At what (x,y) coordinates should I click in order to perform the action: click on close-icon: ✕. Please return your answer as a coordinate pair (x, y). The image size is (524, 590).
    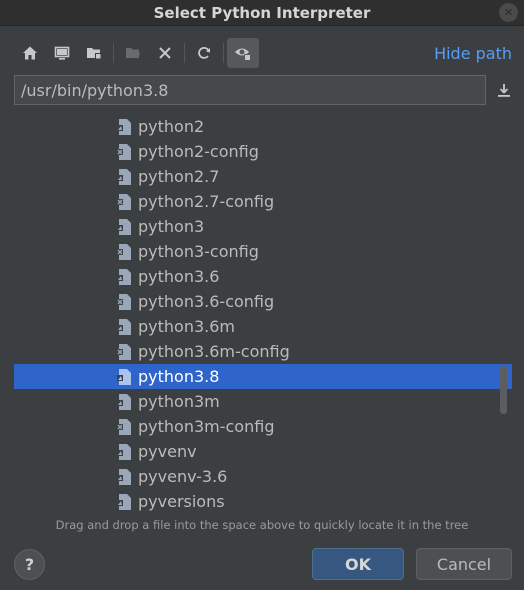
    Looking at the image, I should click on (508, 12).